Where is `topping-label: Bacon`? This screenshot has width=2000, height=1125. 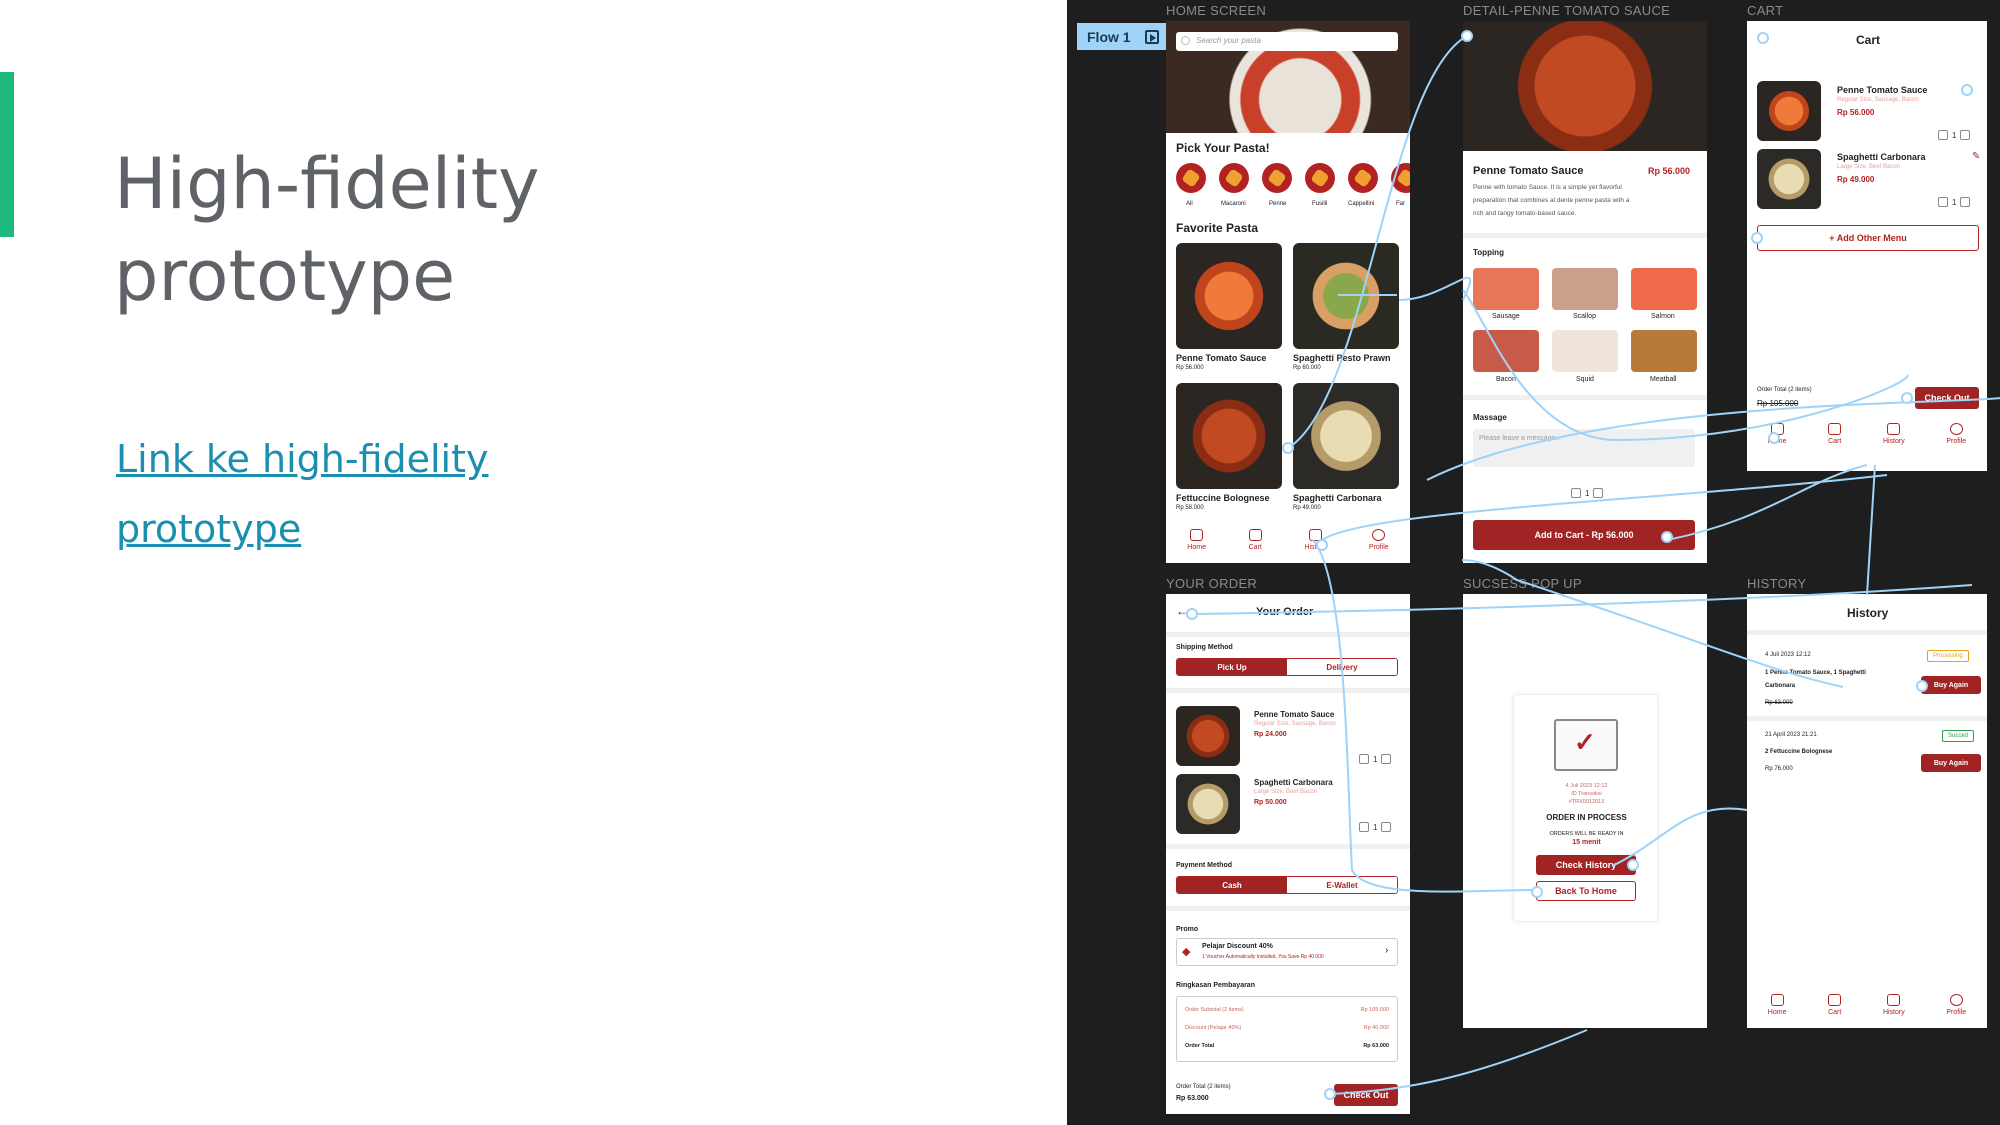 topping-label: Bacon is located at coordinates (1506, 379).